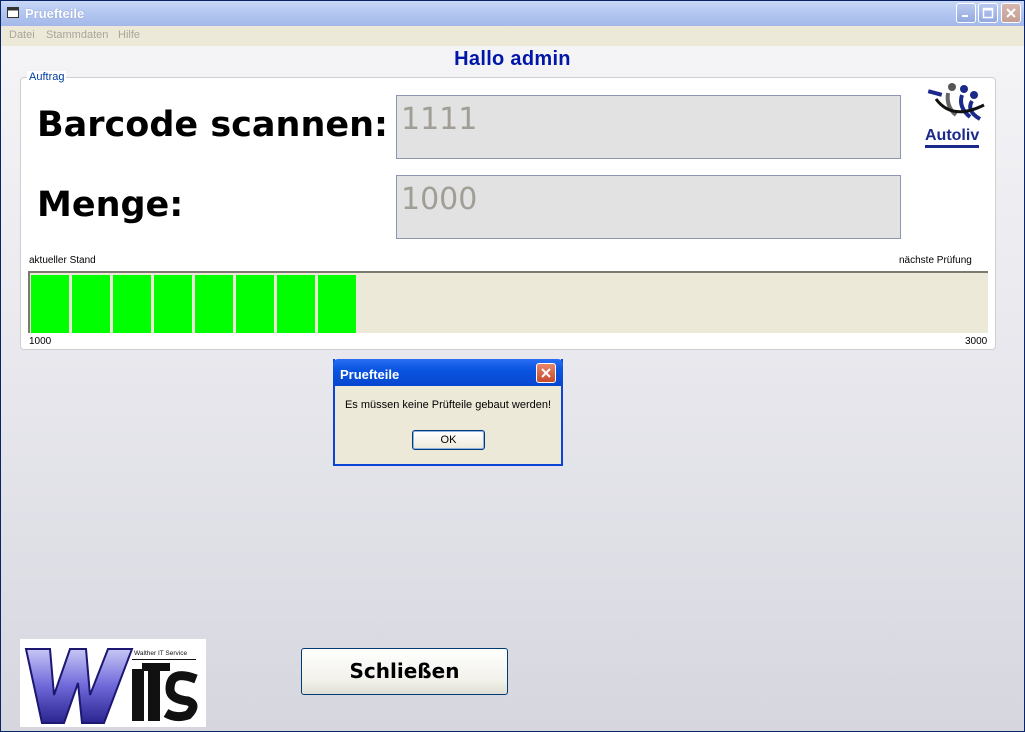  I want to click on menu-bar: Datei Stammdaten Hilfe, so click(512, 36).